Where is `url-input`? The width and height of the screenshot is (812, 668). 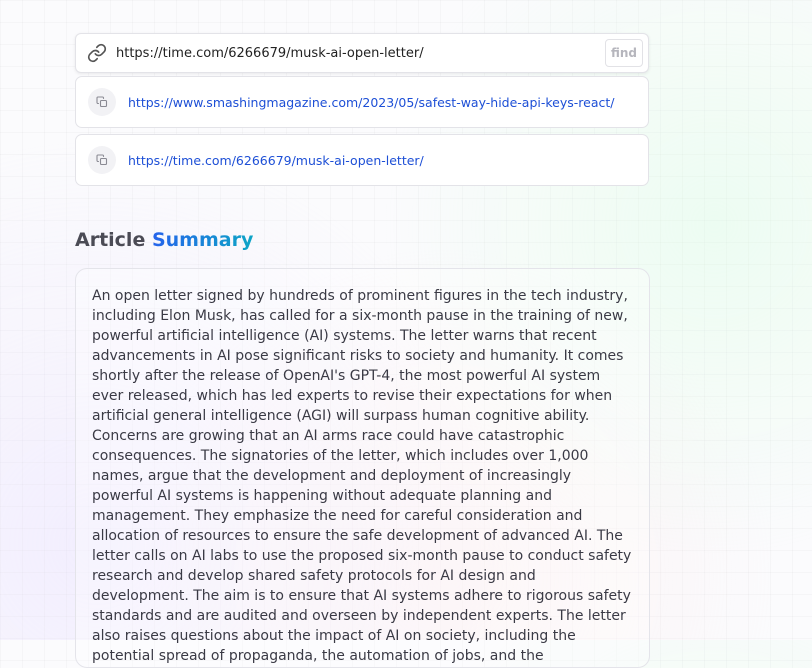
url-input is located at coordinates (360, 53).